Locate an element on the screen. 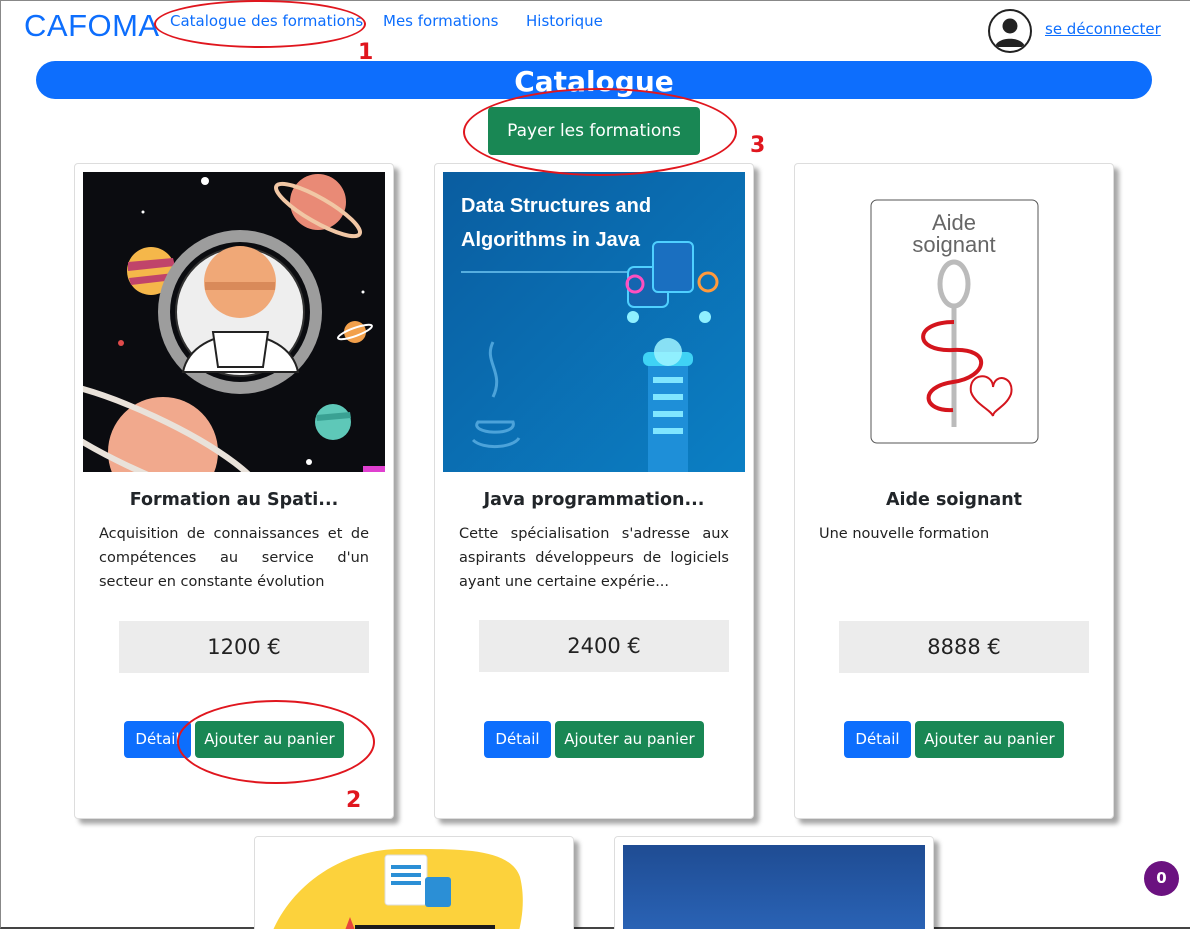 The image size is (1190, 929). page-title: Catalogue is located at coordinates (594, 81).